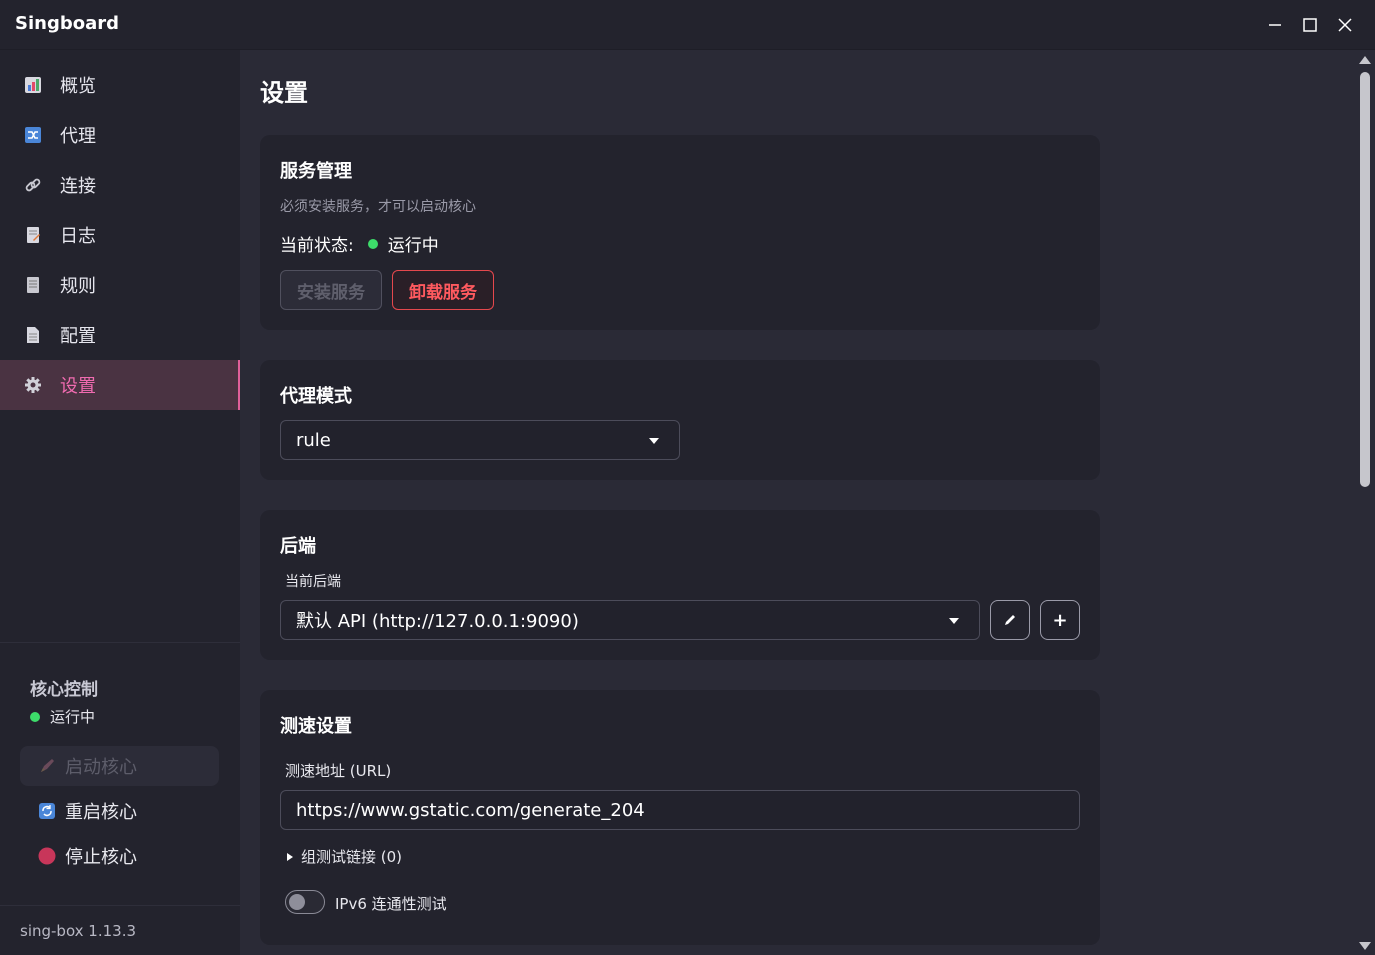 This screenshot has width=1375, height=955. What do you see at coordinates (413, 246) in the screenshot?
I see `status-value: 运行中` at bounding box center [413, 246].